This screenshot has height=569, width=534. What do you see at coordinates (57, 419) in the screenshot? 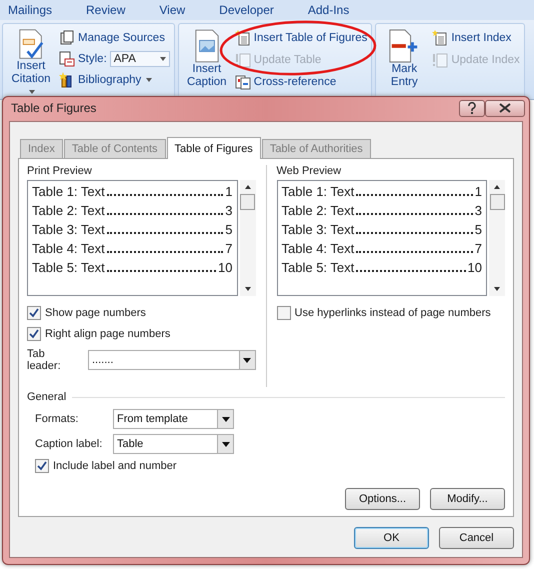
I see `field-label: Formats:` at bounding box center [57, 419].